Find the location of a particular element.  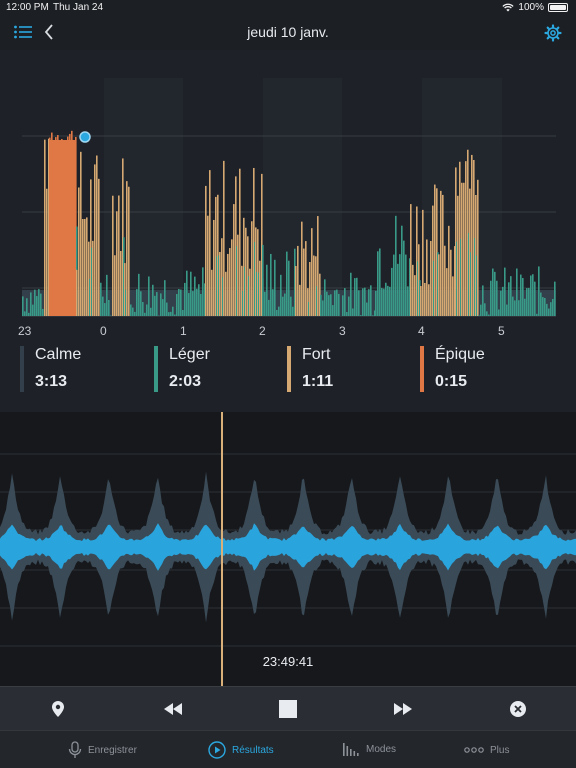

x-tick-label: 2 is located at coordinates (262, 331).